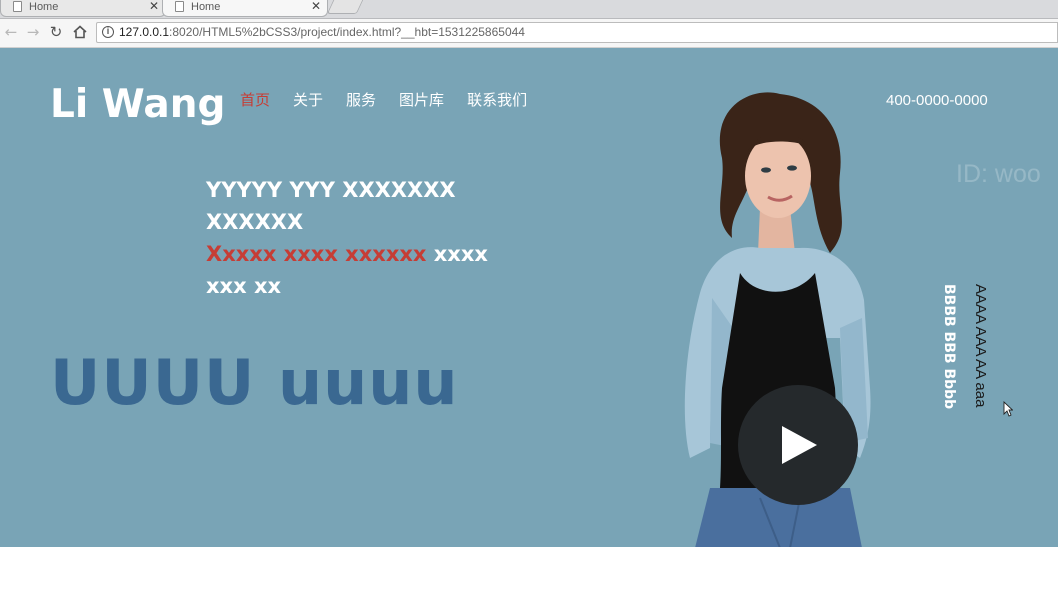  What do you see at coordinates (331, 206) in the screenshot?
I see `headline-line1: YYYYY YYY XXXXXXX XXXXXX` at bounding box center [331, 206].